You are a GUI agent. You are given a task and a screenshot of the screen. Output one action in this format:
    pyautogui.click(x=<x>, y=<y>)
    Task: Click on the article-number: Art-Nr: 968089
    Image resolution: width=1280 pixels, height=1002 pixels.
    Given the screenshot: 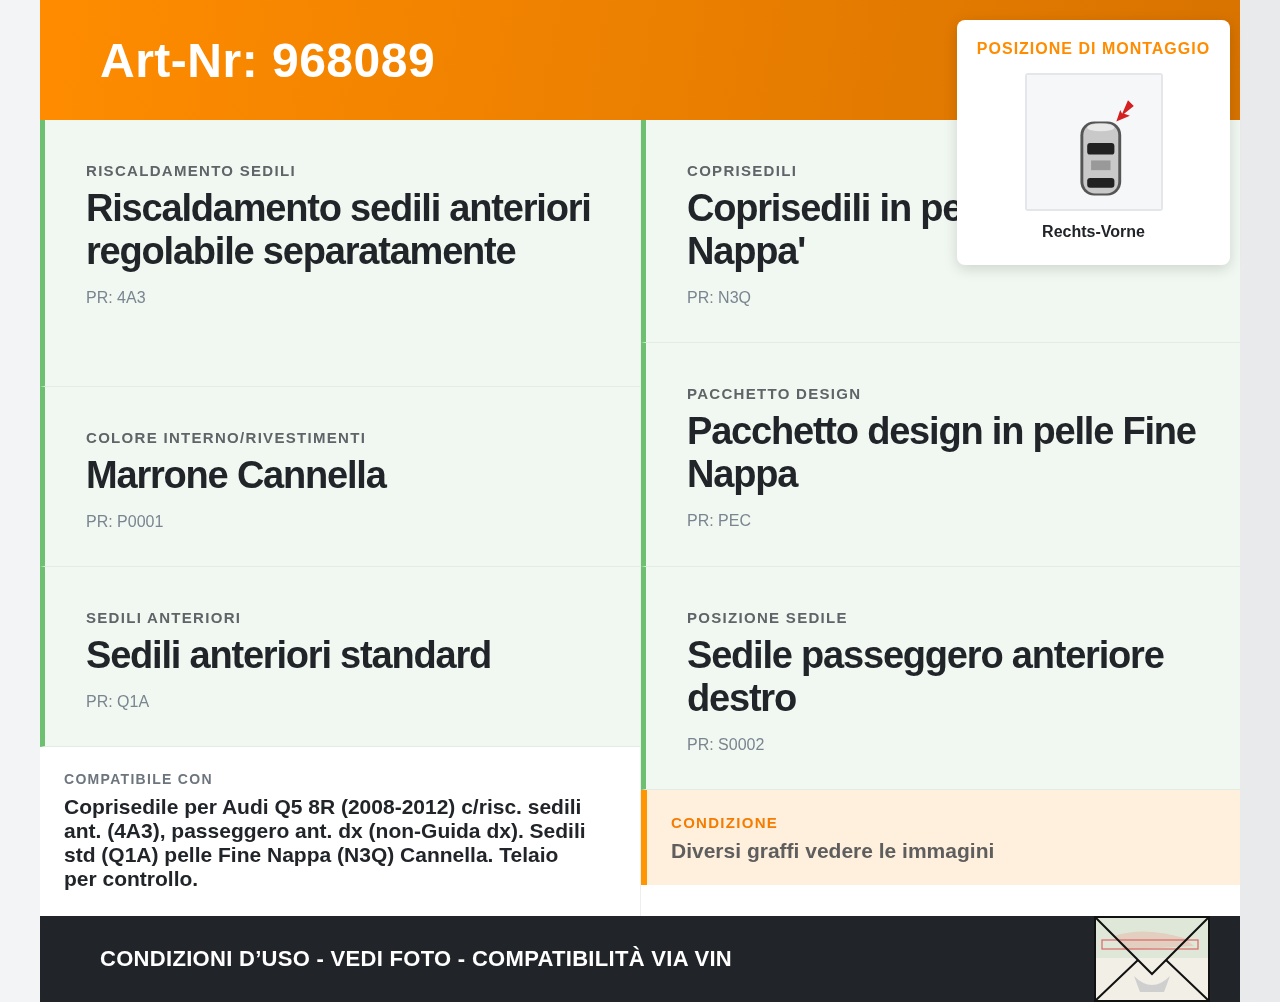 What is the action you would take?
    pyautogui.click(x=268, y=60)
    